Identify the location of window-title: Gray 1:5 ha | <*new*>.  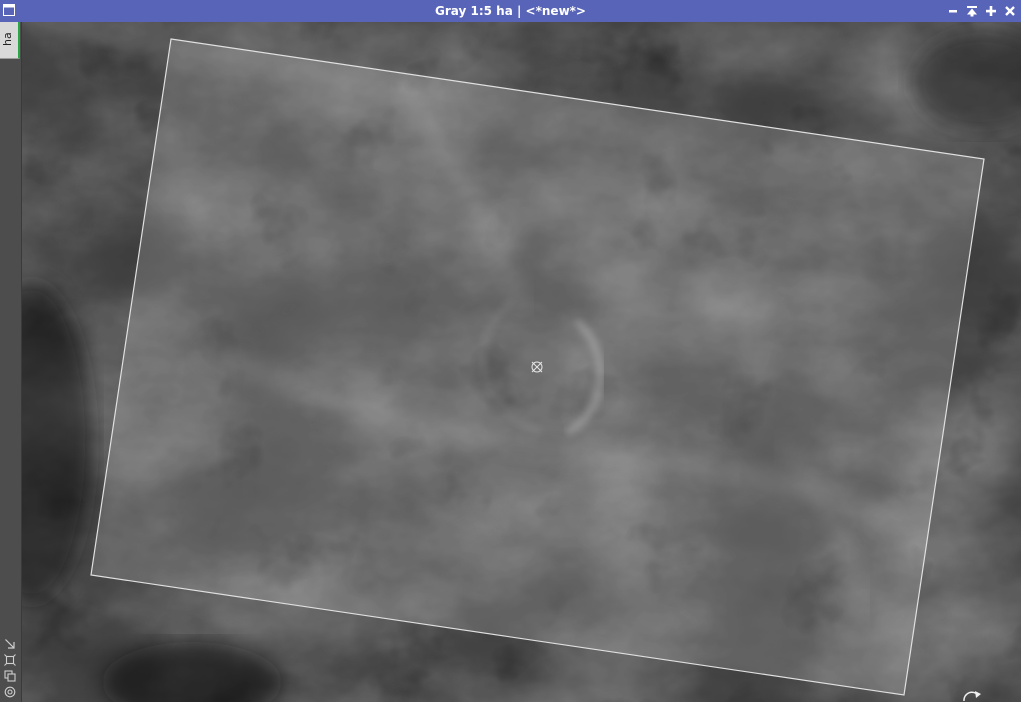
(510, 11).